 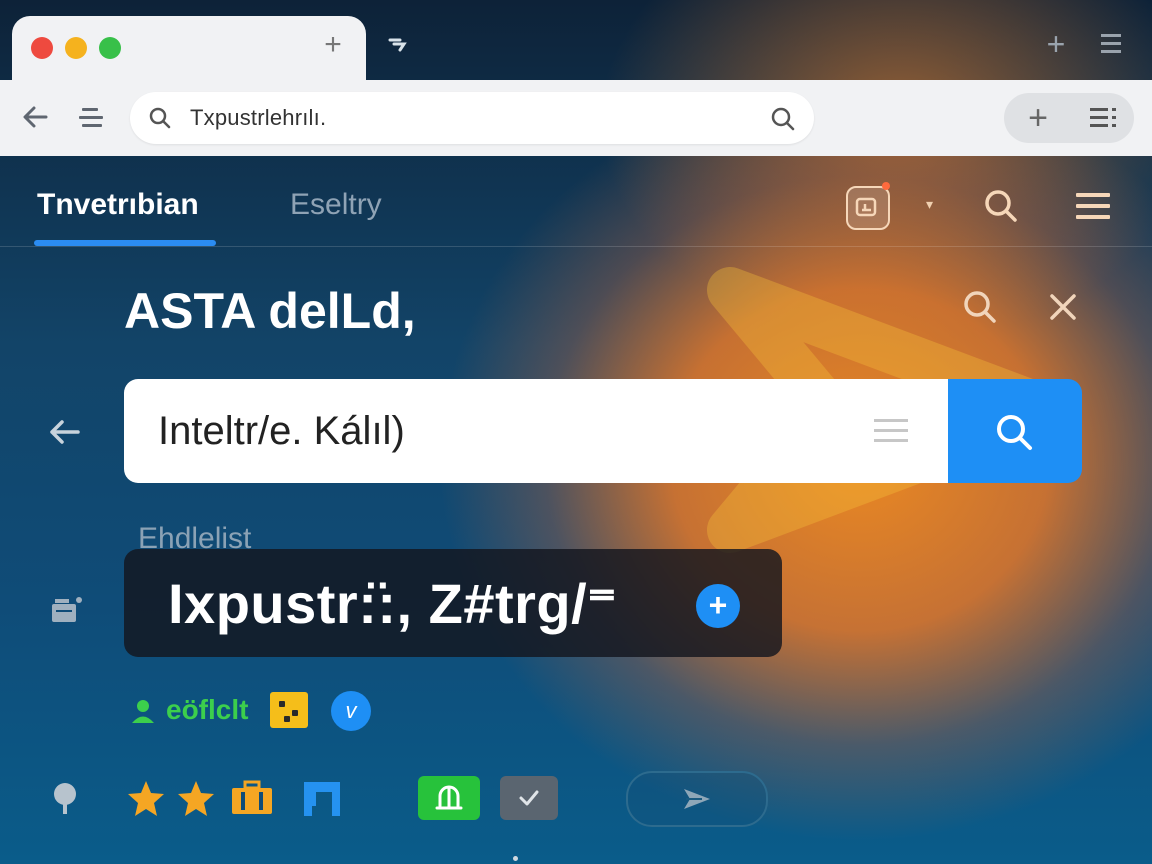 I want to click on tab-secondary: Eseltry, so click(x=336, y=205).